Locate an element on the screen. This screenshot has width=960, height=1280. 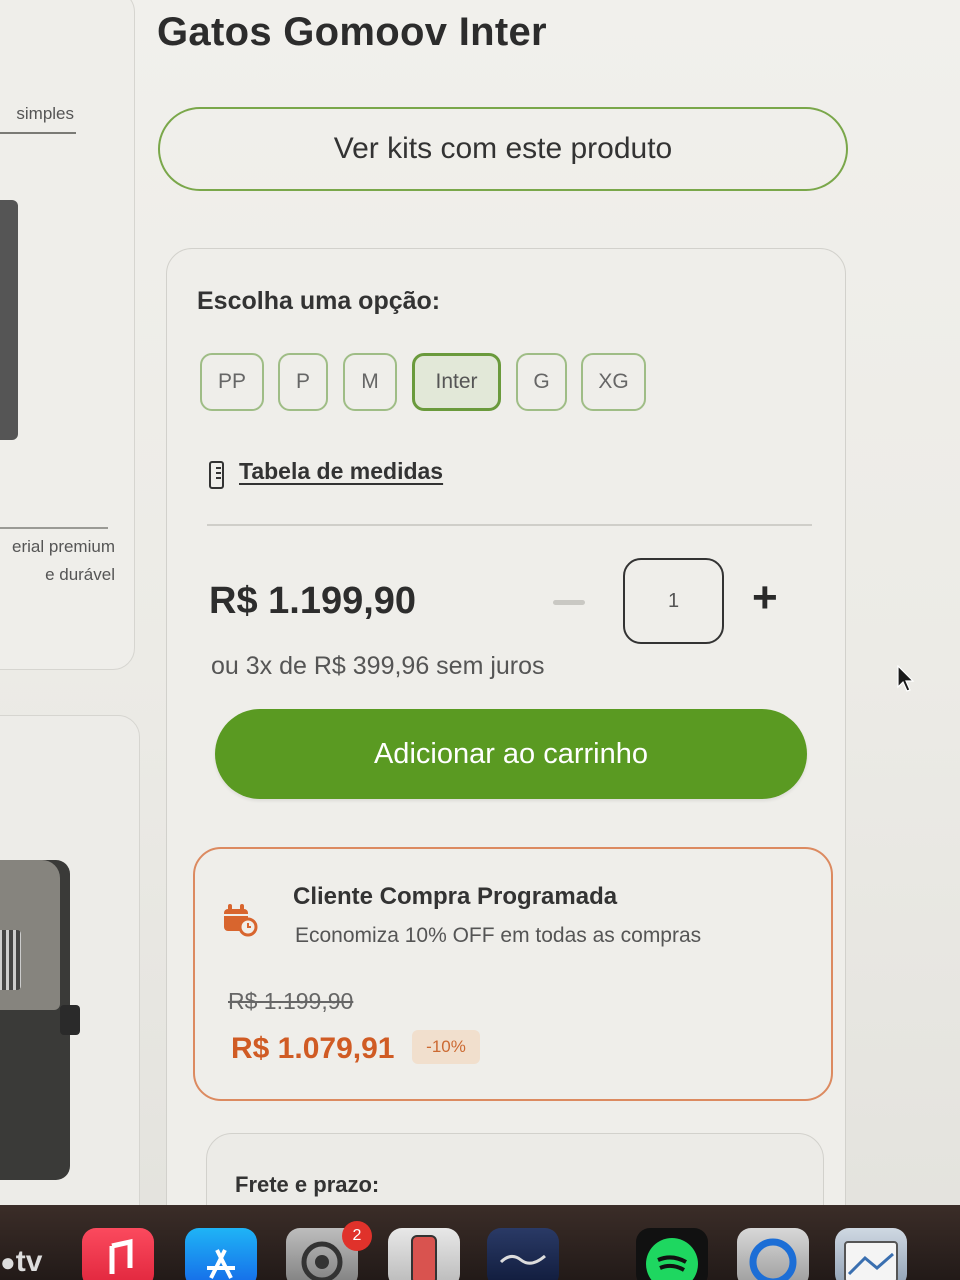
quicktime-icon is located at coordinates (773, 1254).